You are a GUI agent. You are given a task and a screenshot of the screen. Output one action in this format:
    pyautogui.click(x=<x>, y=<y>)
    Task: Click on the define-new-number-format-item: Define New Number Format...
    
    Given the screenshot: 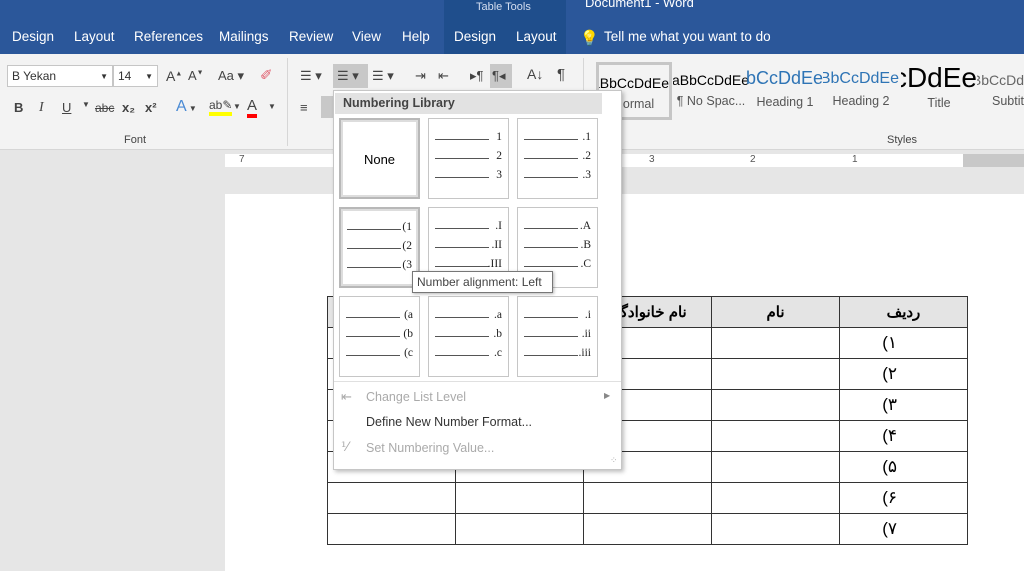 What is the action you would take?
    pyautogui.click(x=449, y=422)
    